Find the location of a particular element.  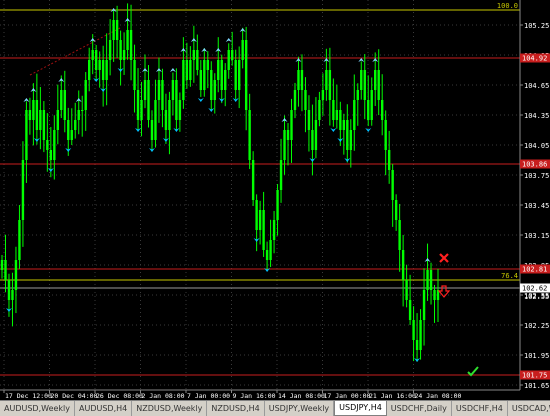

chart-tab: USDJPY,H4 is located at coordinates (360, 408).